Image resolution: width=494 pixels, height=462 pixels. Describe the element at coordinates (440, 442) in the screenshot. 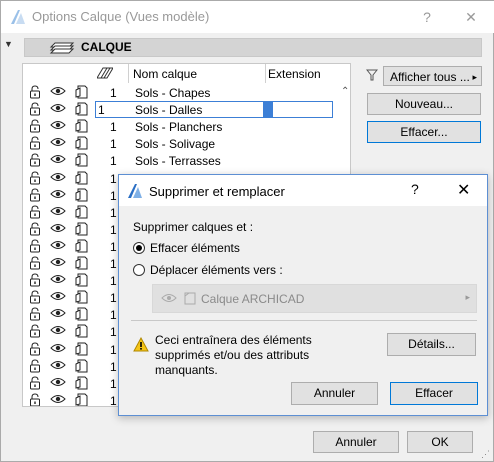

I see `ok-button: OK` at that location.